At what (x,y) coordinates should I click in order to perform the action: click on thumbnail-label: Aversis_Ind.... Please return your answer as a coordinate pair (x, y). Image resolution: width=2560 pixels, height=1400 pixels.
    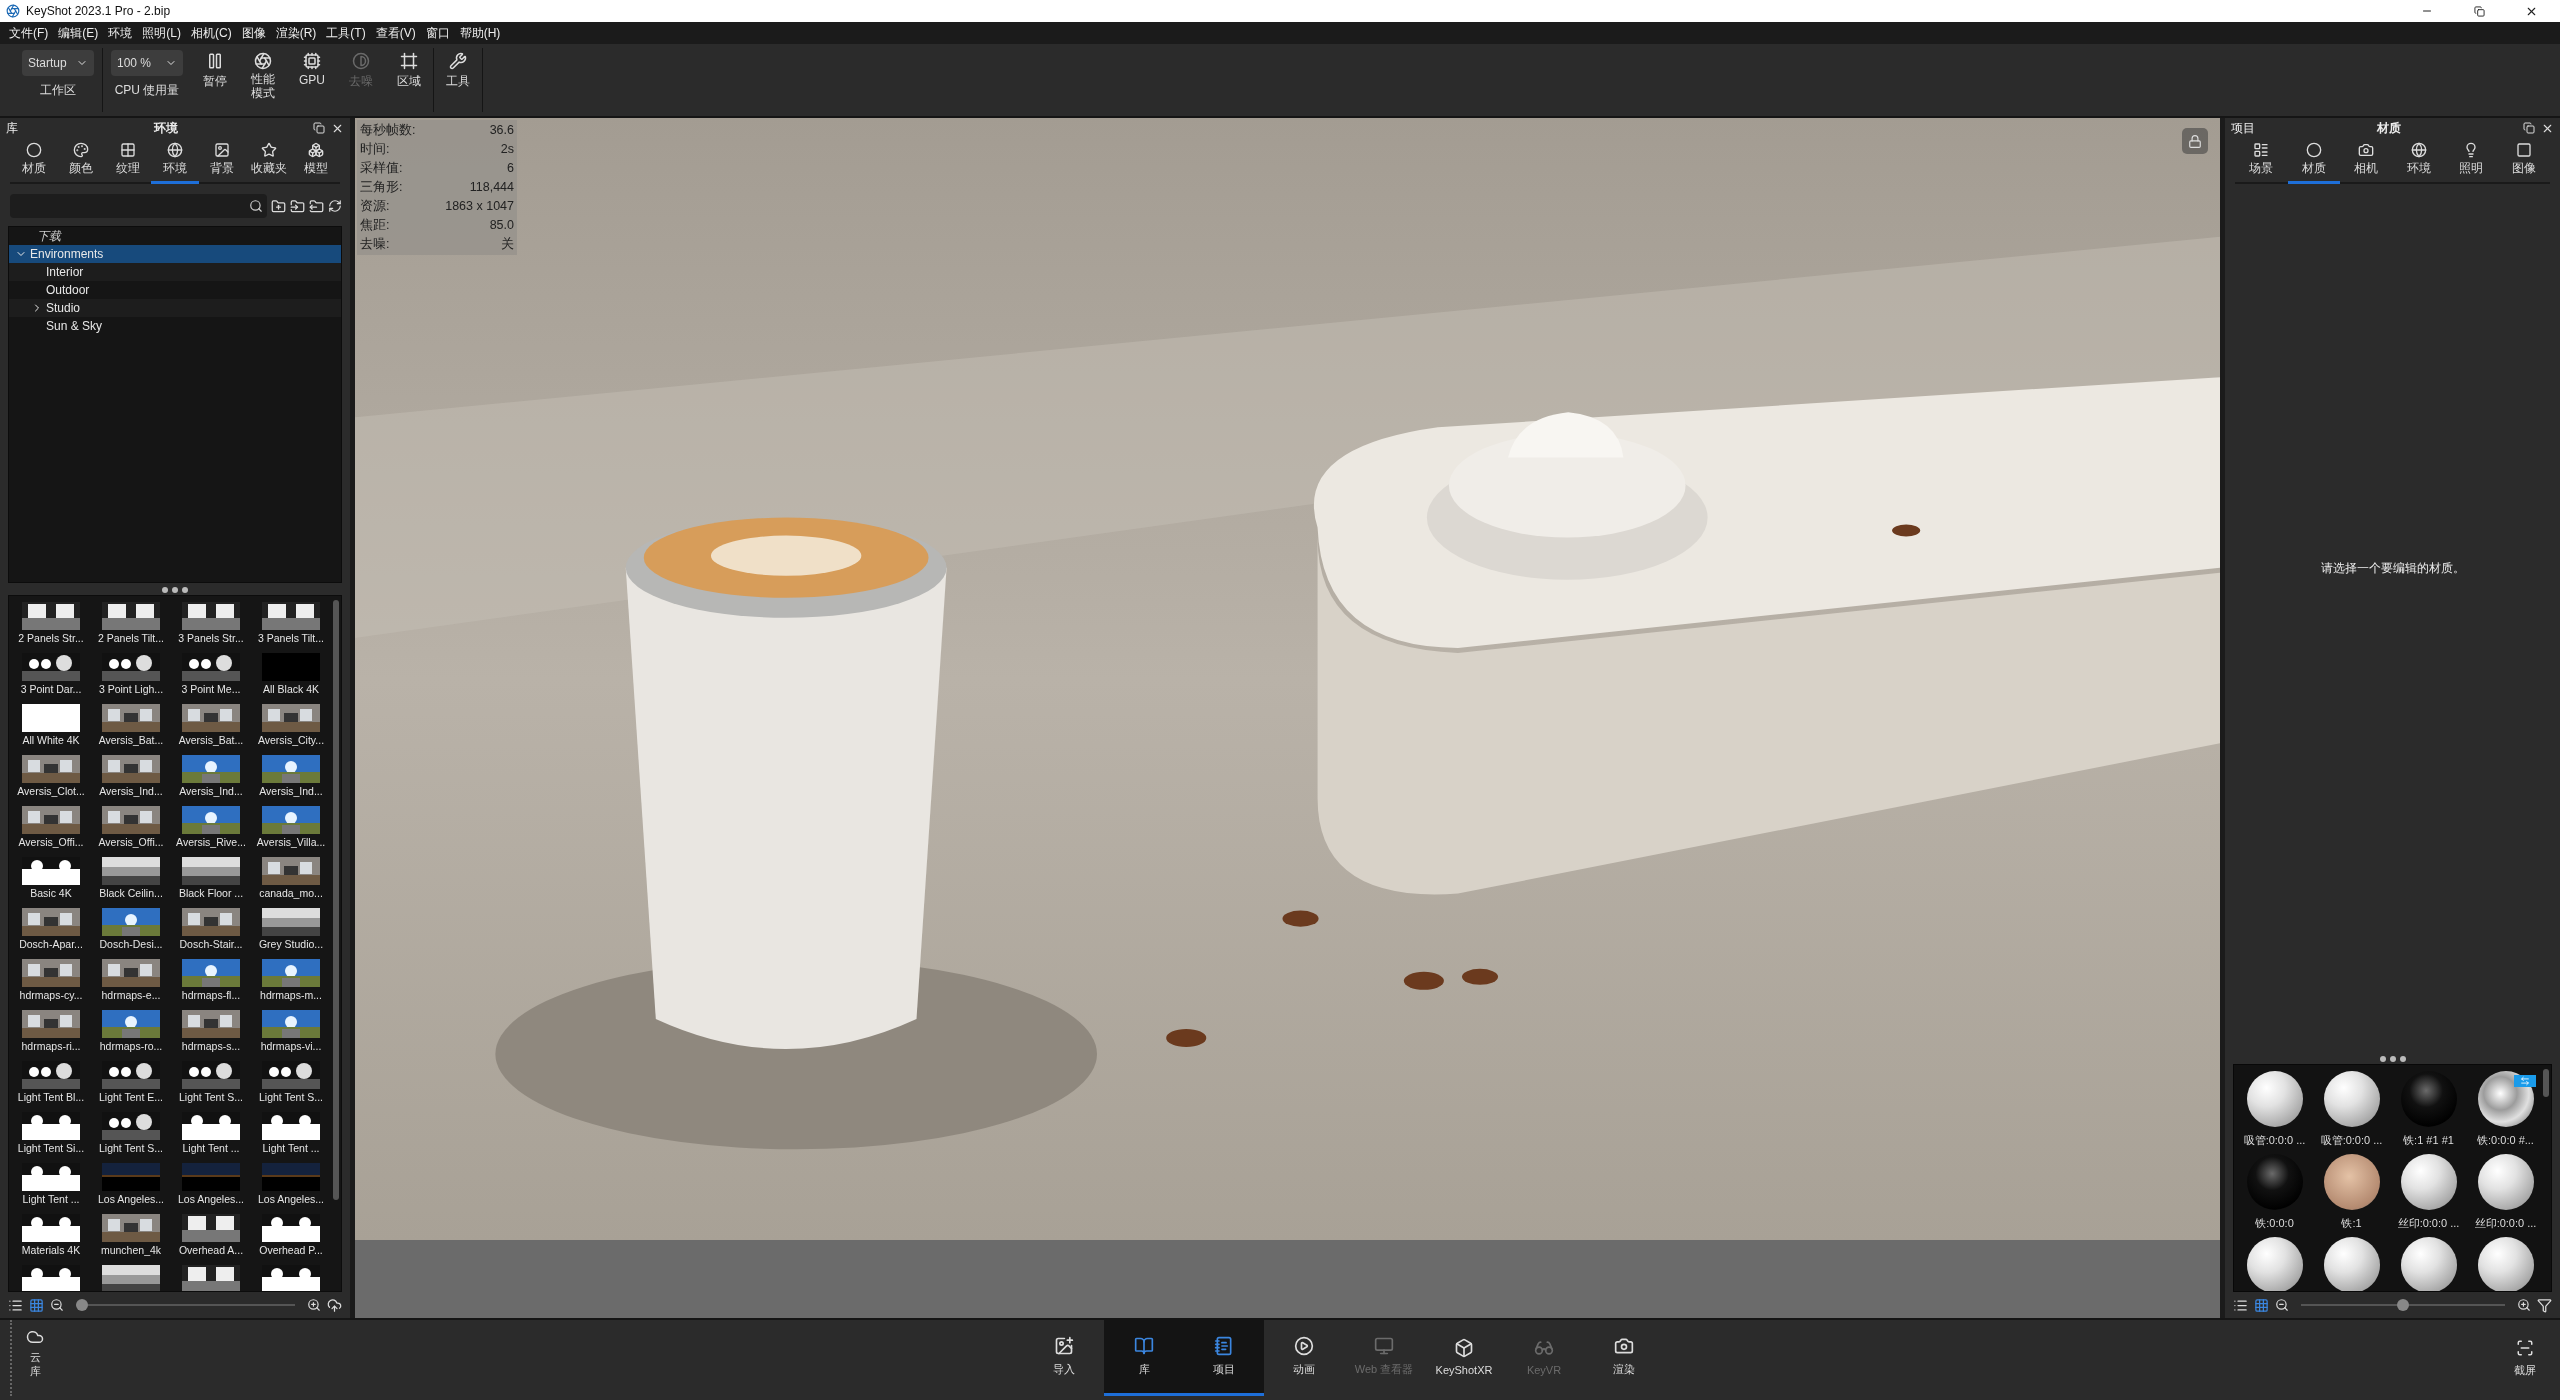
    Looking at the image, I should click on (291, 791).